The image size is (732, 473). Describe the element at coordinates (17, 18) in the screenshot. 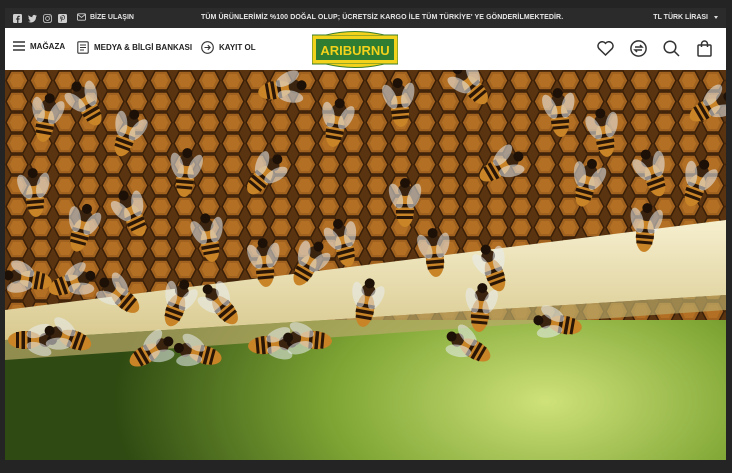

I see `facebook-icon` at that location.